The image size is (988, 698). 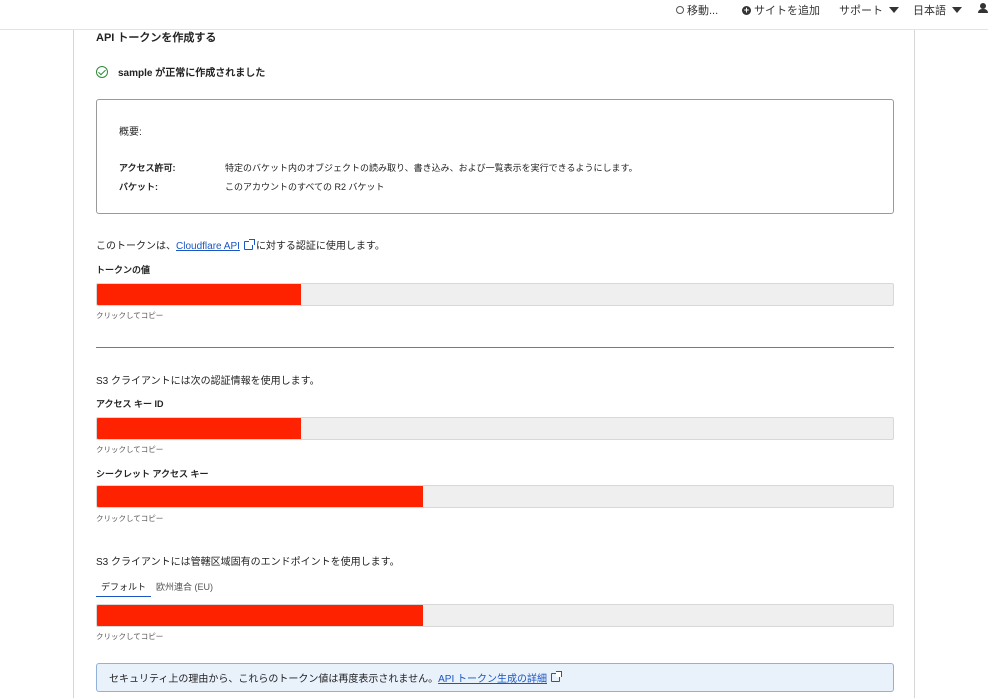 What do you see at coordinates (495, 496) in the screenshot?
I see `secret-key-field` at bounding box center [495, 496].